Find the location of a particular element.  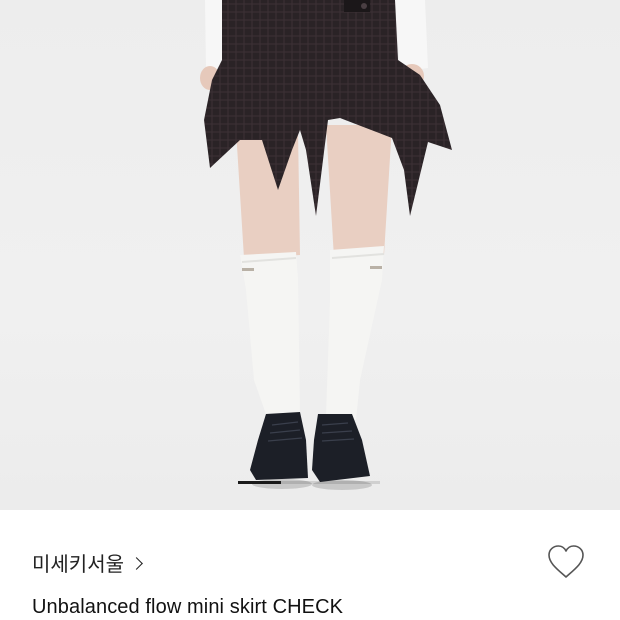

product-title: Unbalanced flow mini skirt CHECK is located at coordinates (188, 607).